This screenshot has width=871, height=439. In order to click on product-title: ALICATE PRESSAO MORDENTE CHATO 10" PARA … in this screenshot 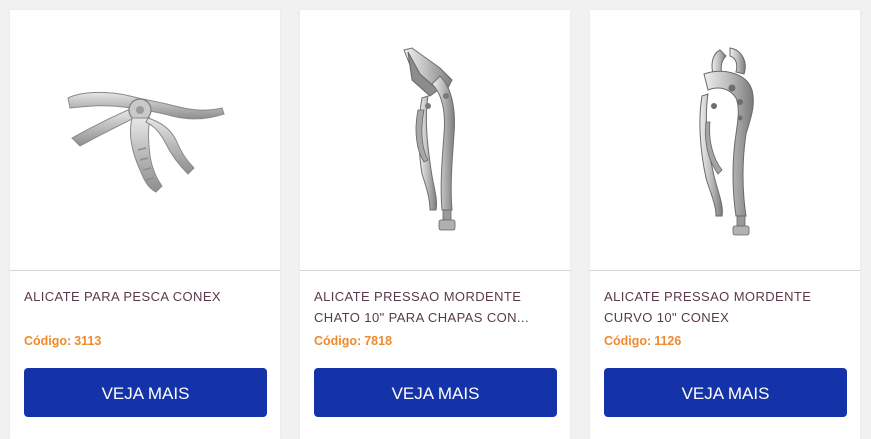, I will do `click(434, 307)`.